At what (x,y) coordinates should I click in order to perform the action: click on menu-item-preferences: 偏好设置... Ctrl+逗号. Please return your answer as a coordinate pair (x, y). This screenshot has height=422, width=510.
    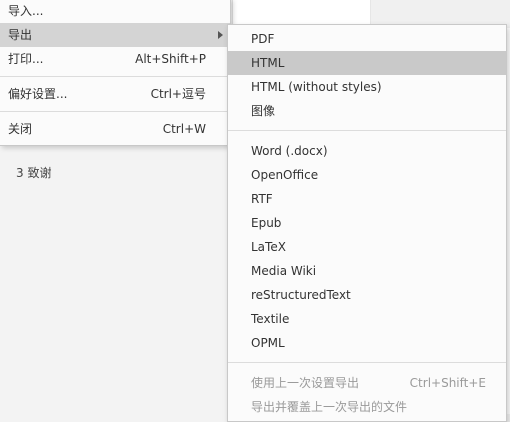
    Looking at the image, I should click on (115, 94).